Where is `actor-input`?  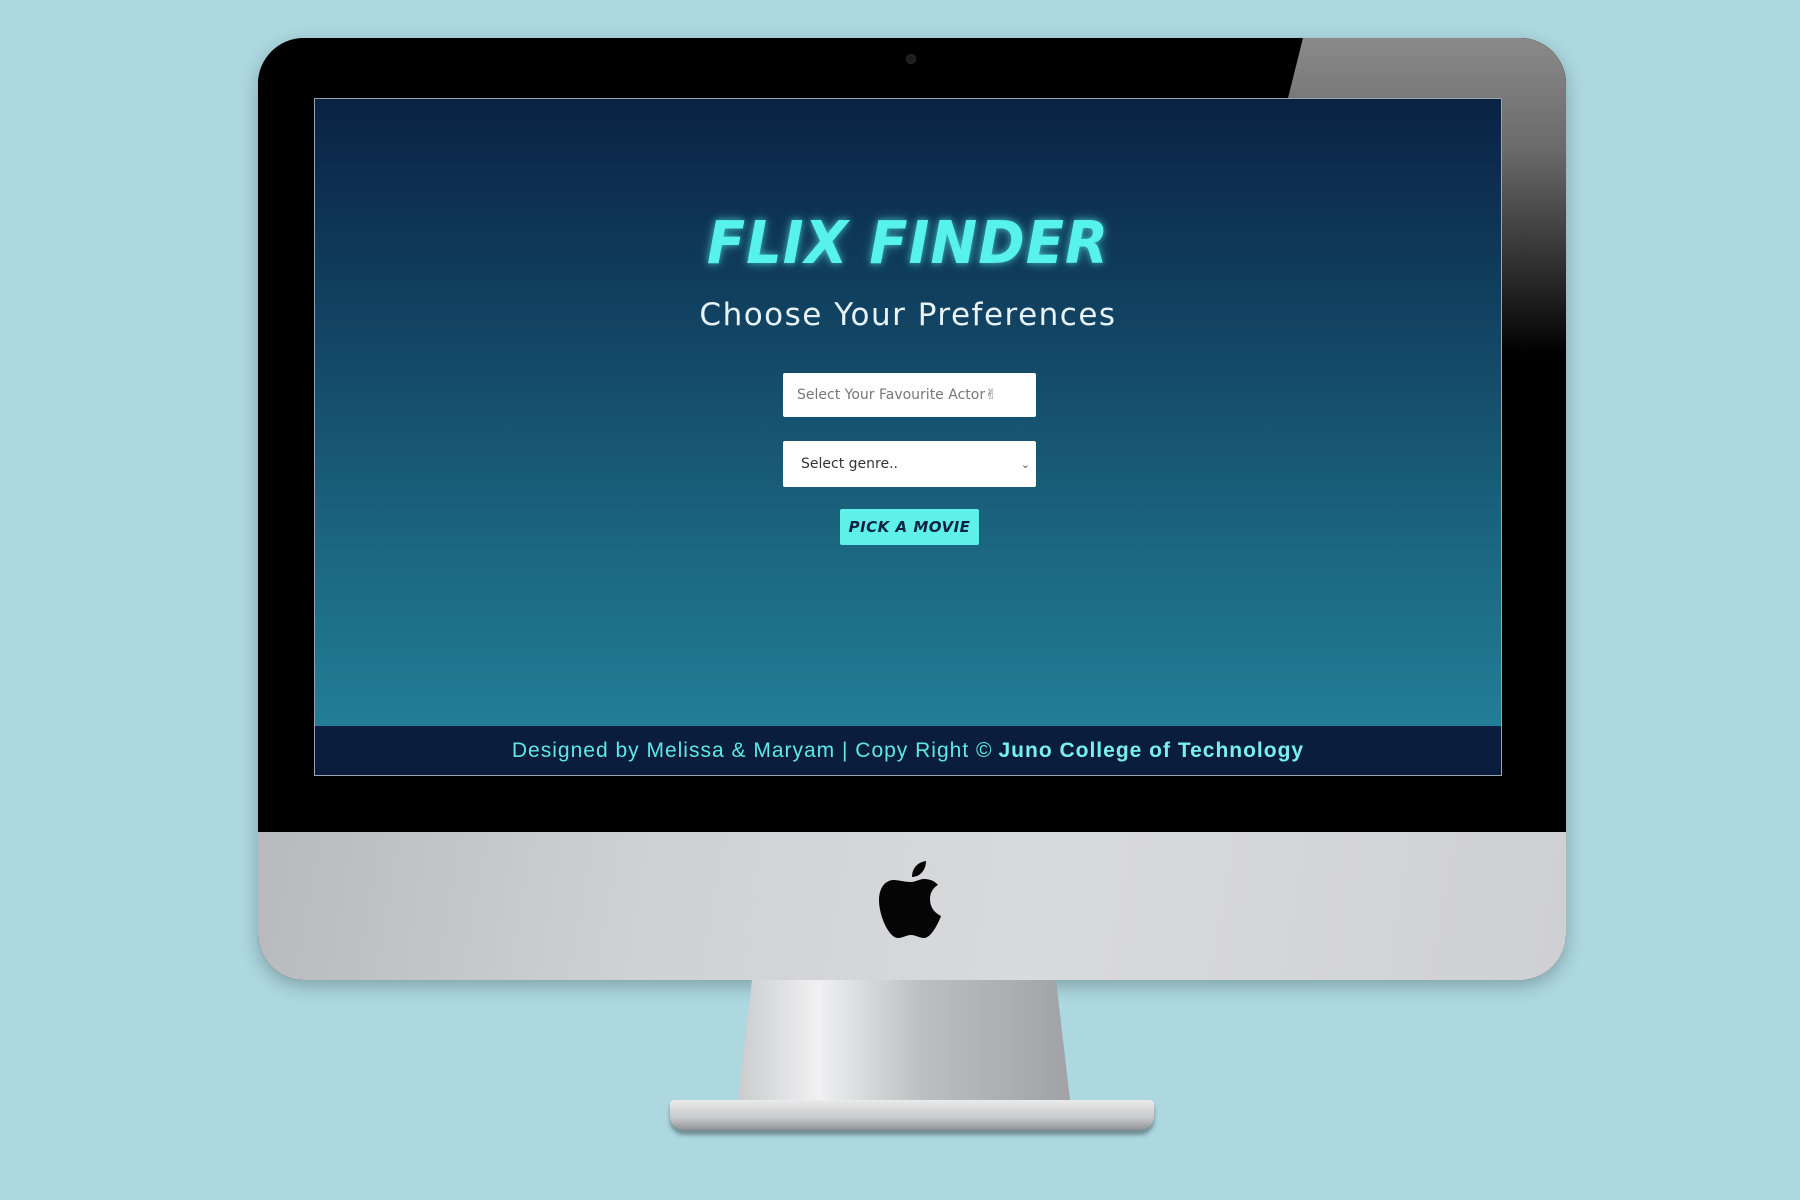 actor-input is located at coordinates (909, 395).